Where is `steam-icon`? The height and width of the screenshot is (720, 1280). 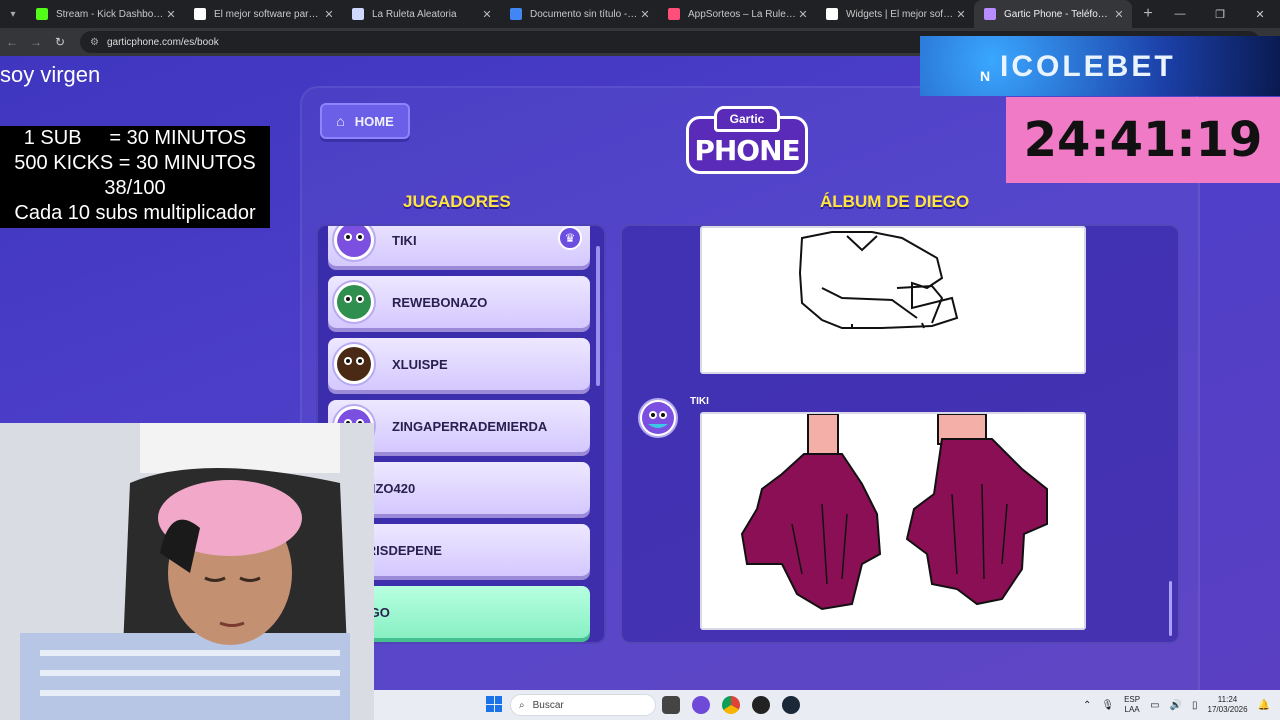 steam-icon is located at coordinates (791, 705).